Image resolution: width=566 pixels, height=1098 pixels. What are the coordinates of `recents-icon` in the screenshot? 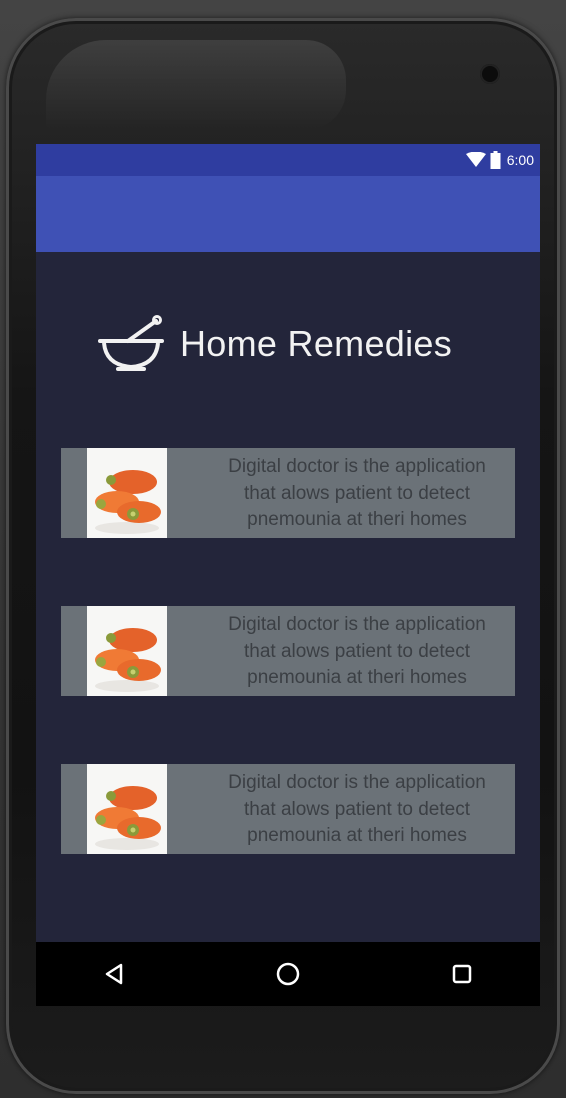 It's located at (462, 974).